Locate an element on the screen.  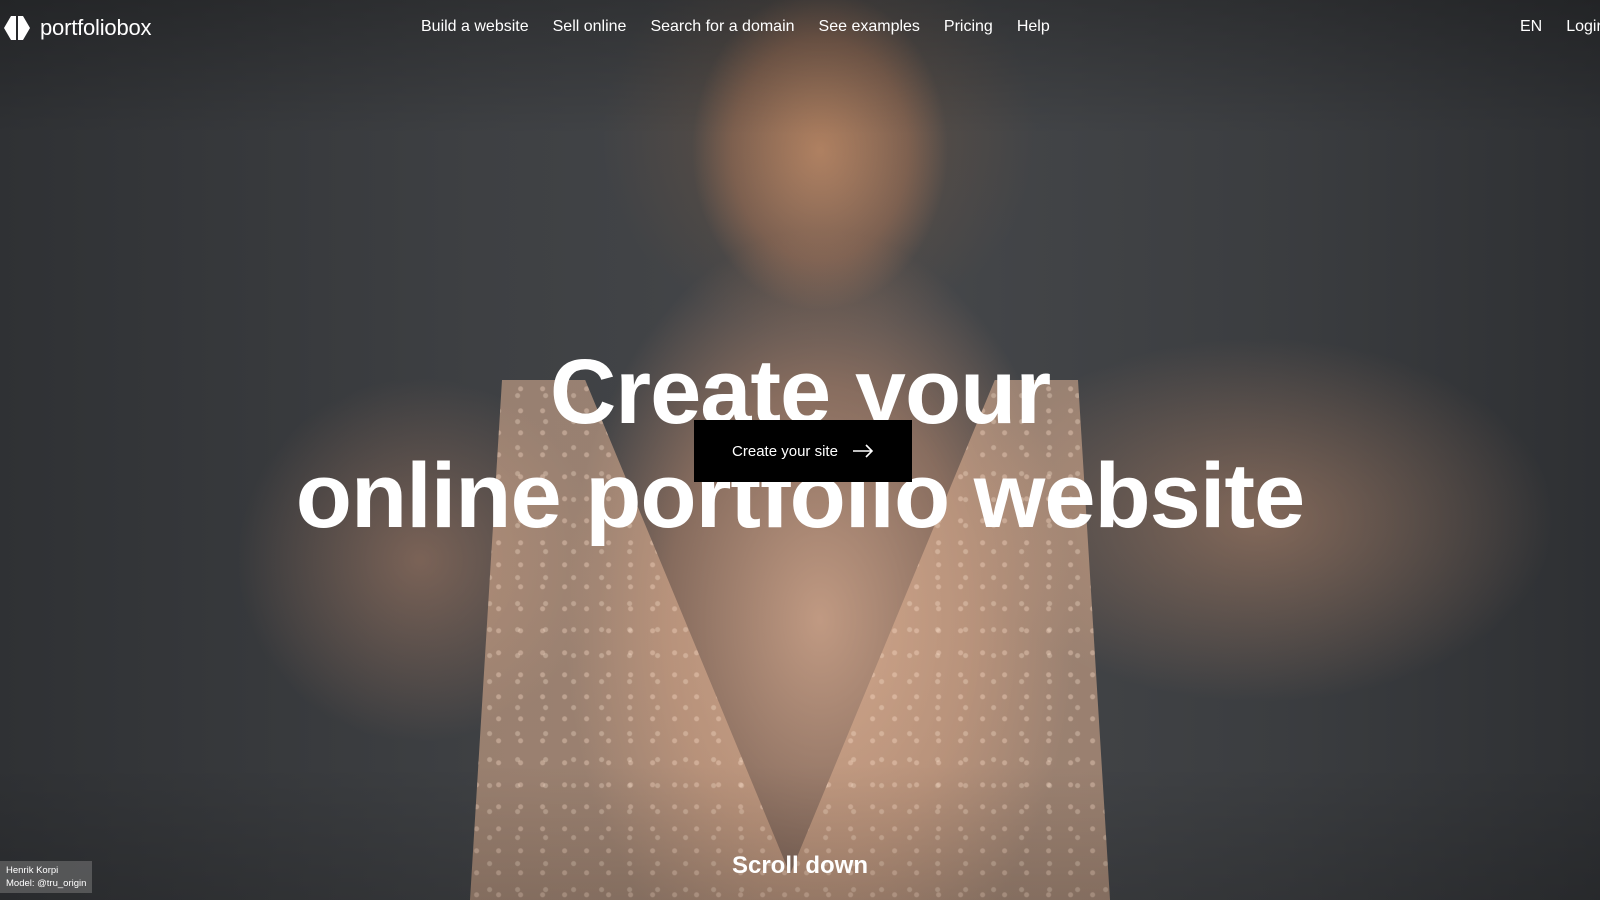
portfoliobox-logo-icon is located at coordinates (17, 28).